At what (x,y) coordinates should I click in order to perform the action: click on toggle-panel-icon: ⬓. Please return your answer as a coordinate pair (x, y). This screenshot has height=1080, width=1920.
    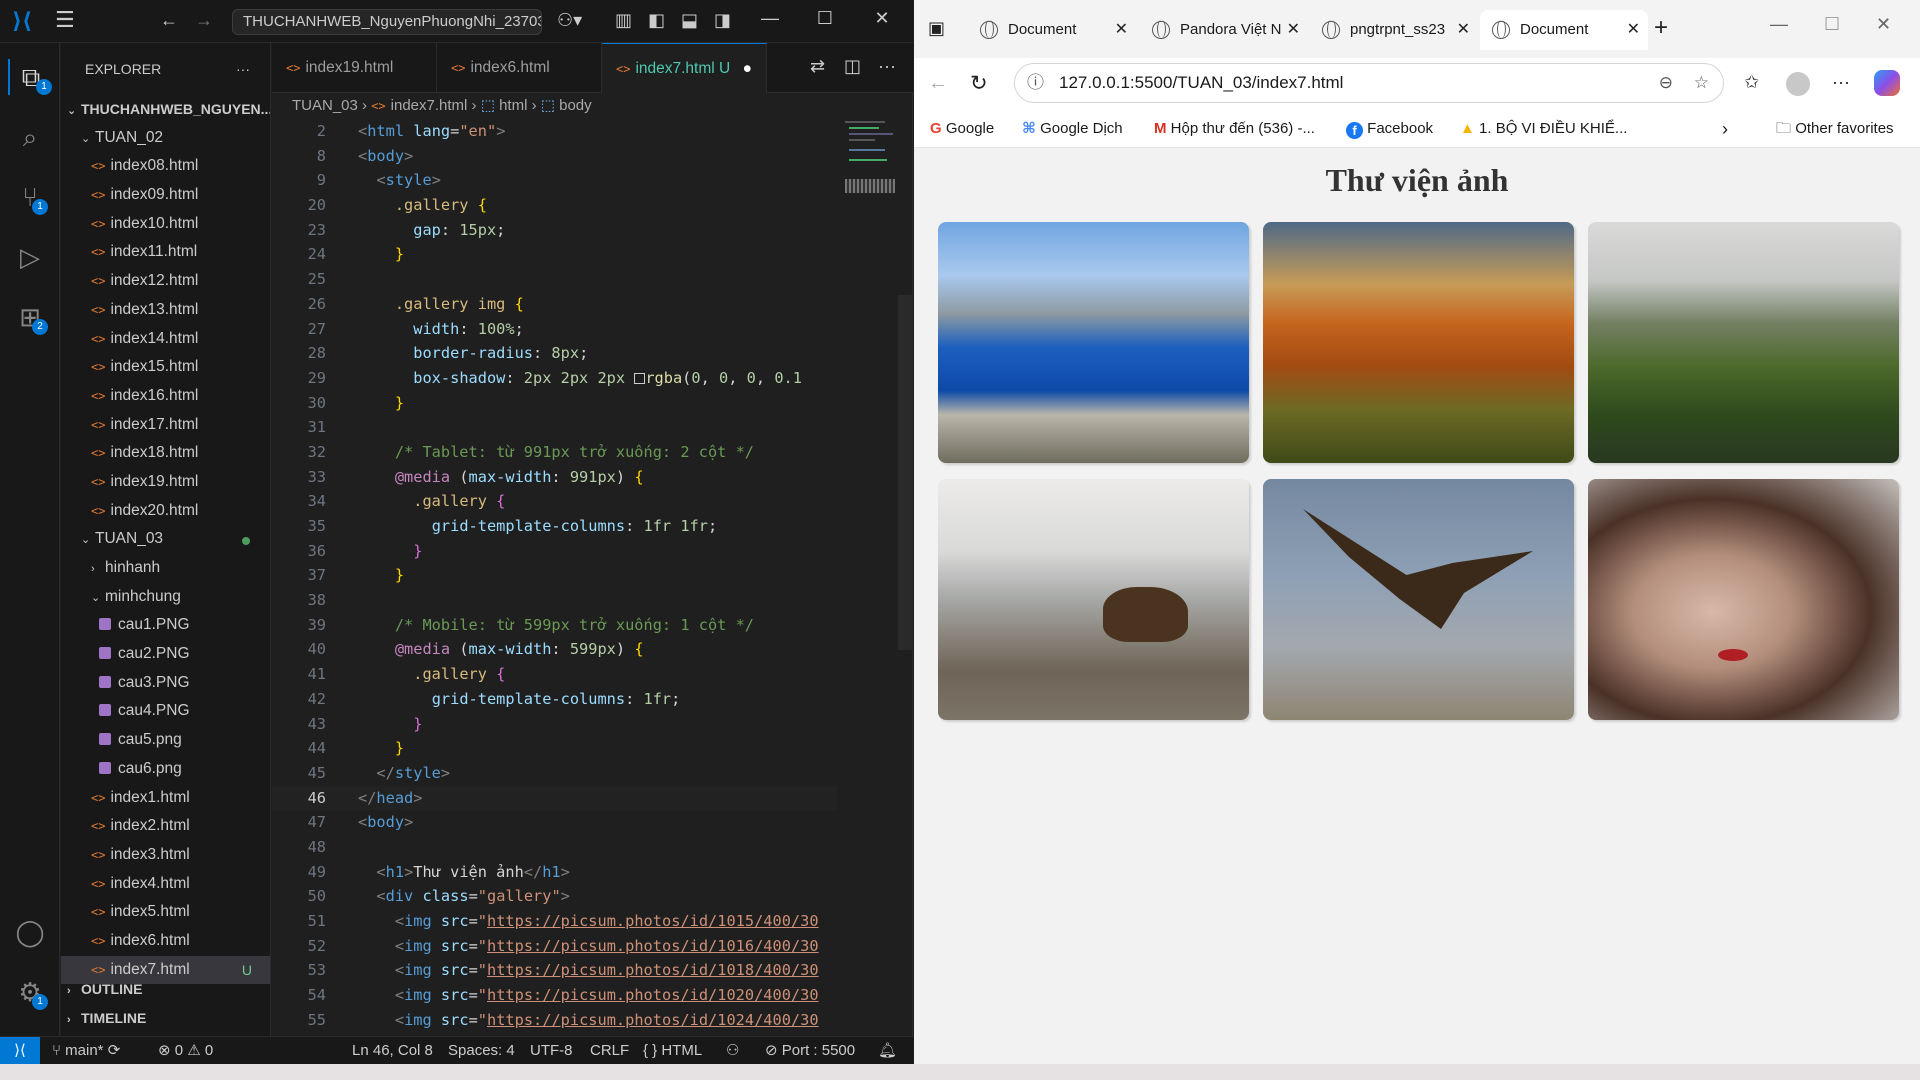
    Looking at the image, I should click on (689, 20).